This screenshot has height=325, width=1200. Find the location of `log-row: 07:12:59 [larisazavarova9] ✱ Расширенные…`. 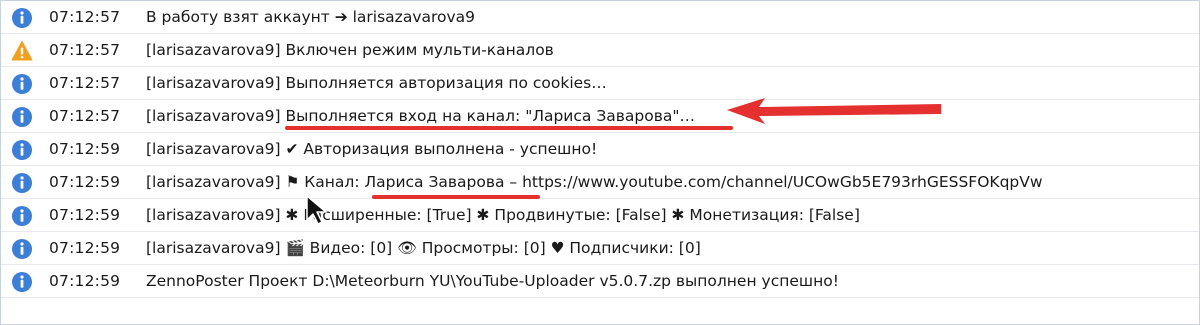

log-row: 07:12:59 [larisazavarova9] ✱ Расширенные… is located at coordinates (600, 215).